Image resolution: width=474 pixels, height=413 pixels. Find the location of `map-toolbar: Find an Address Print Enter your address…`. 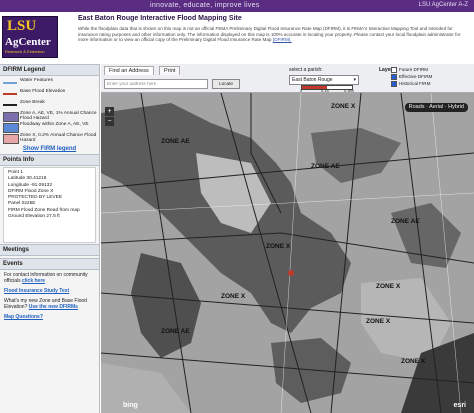

map-toolbar: Find an Address Print Enter your address… is located at coordinates (287, 78).